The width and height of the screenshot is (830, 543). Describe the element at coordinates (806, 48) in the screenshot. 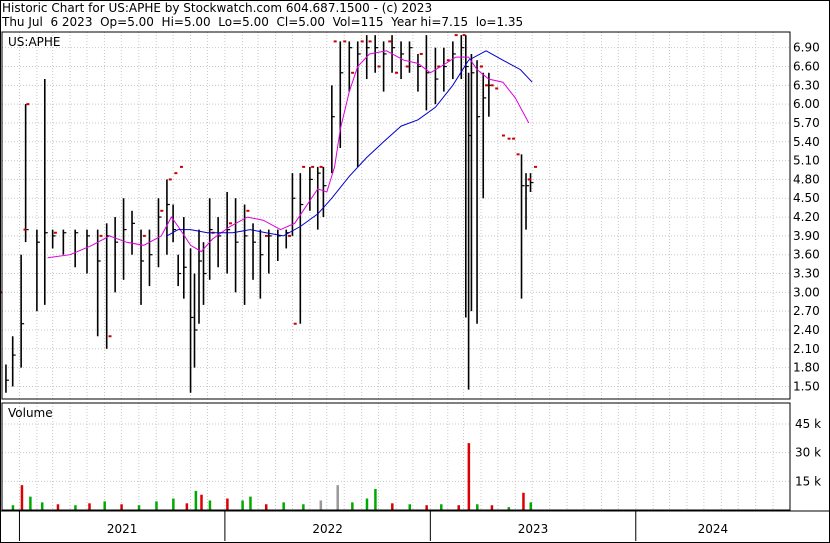

I see `price-y-tick: 6.90` at that location.